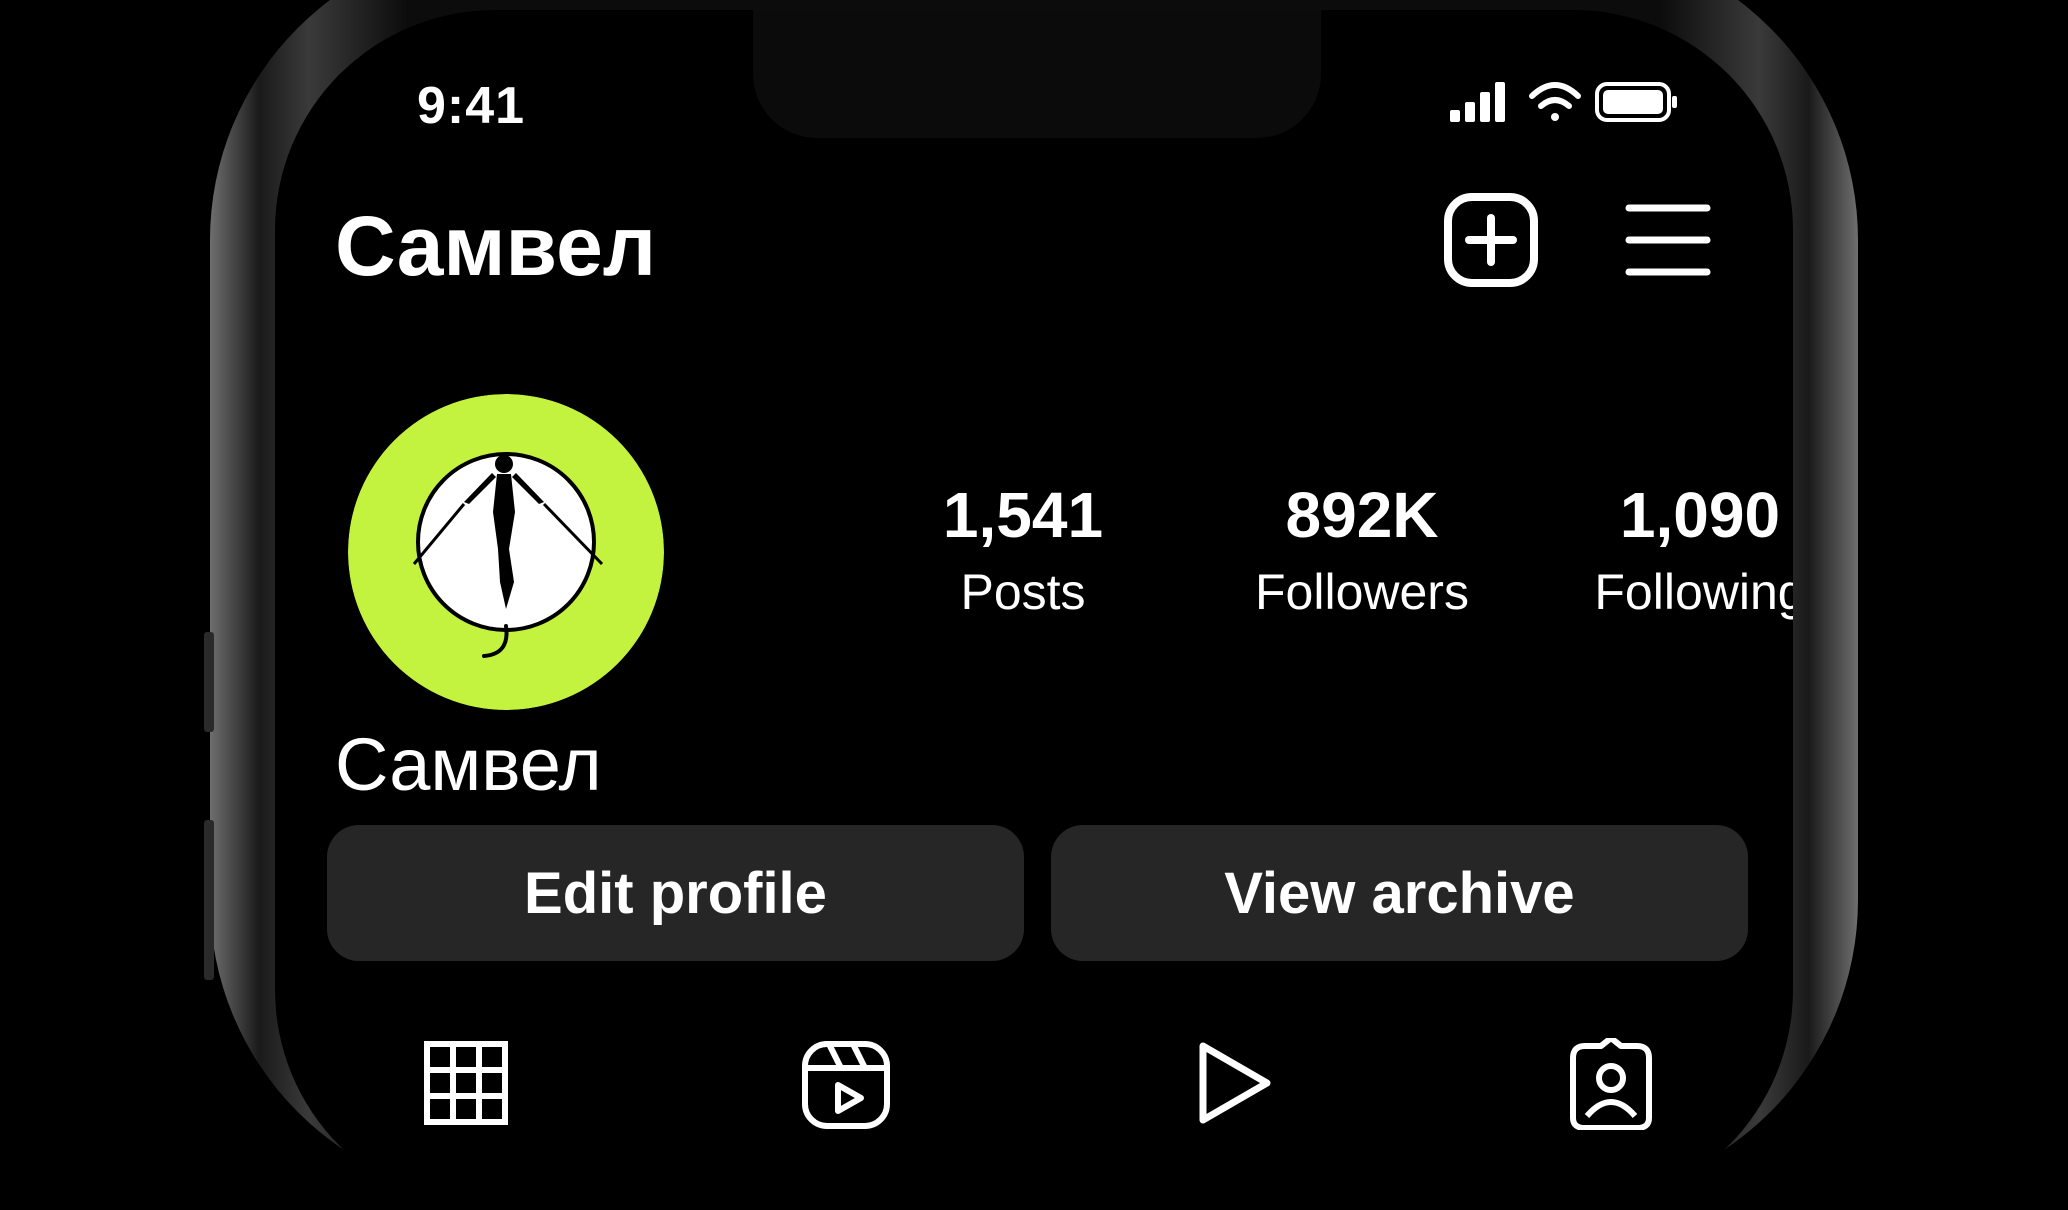 This screenshot has width=2068, height=1210. What do you see at coordinates (675, 893) in the screenshot?
I see `edit-profile-button: Edit profile` at bounding box center [675, 893].